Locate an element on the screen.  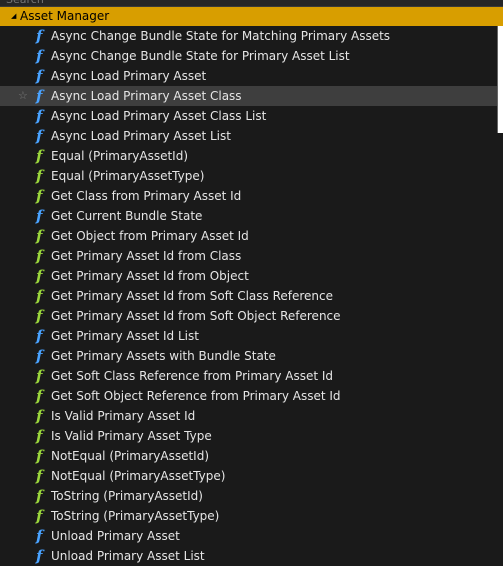
list-item-label: Get Primary Asset Id from Class is located at coordinates (146, 256).